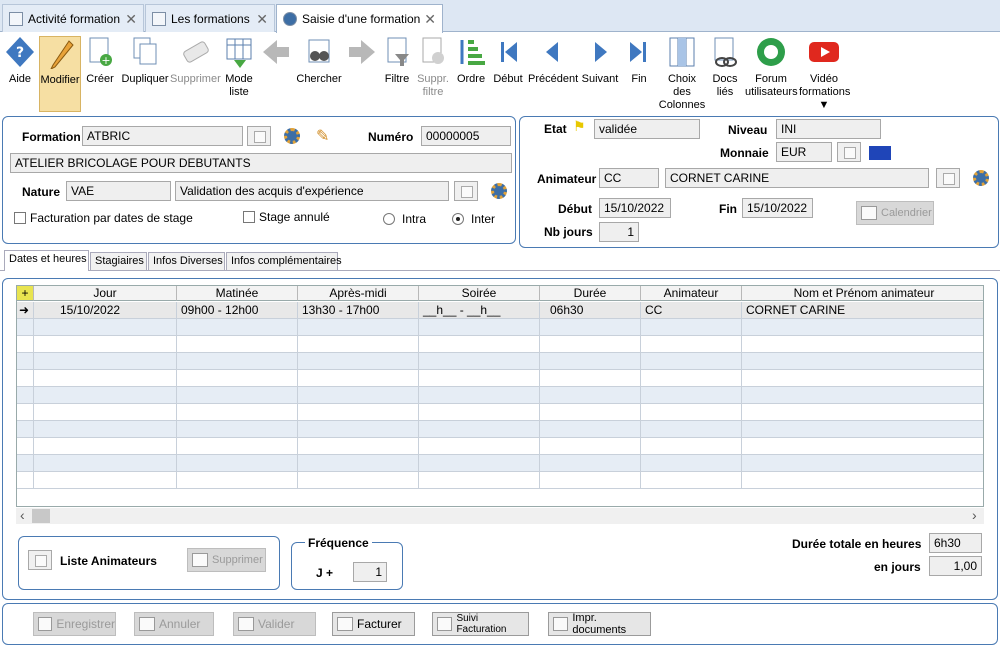 Image resolution: width=1000 pixels, height=647 pixels. I want to click on grid-cell: 15/10/2022, so click(105, 310).